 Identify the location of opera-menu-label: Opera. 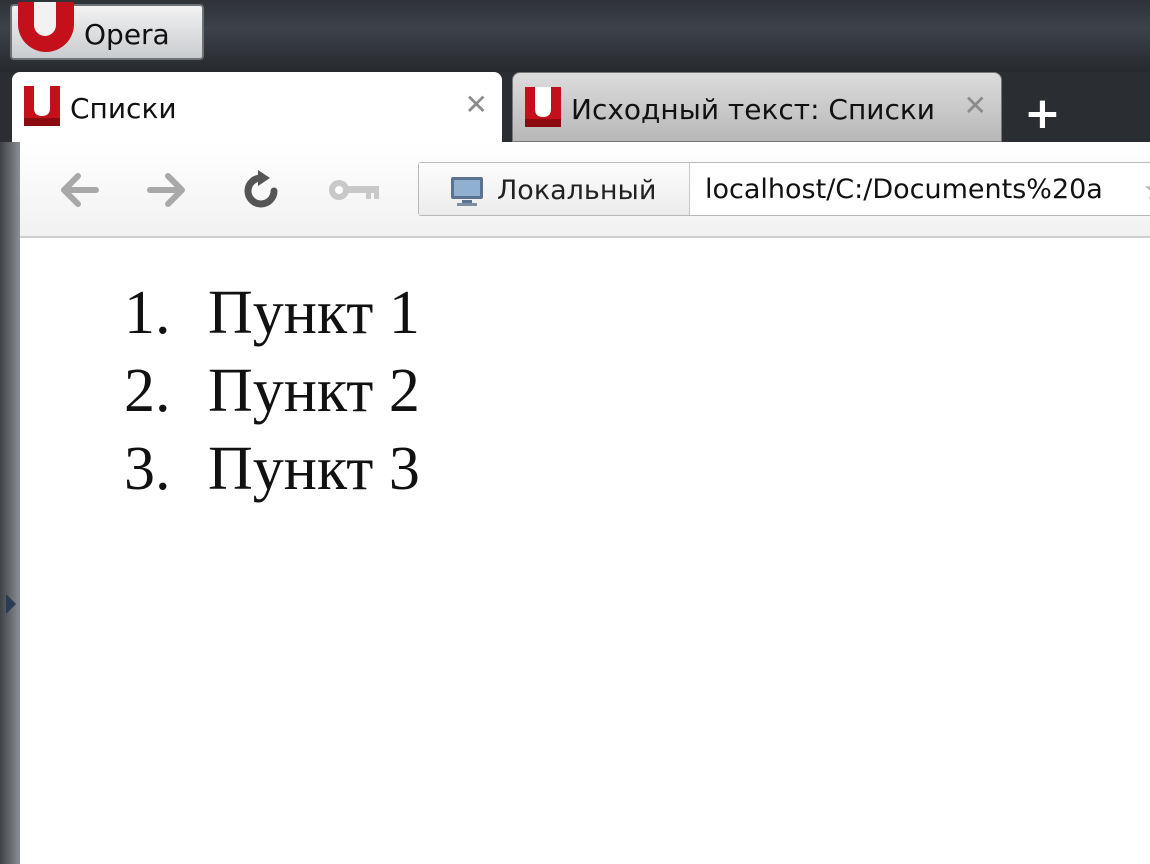
(127, 34).